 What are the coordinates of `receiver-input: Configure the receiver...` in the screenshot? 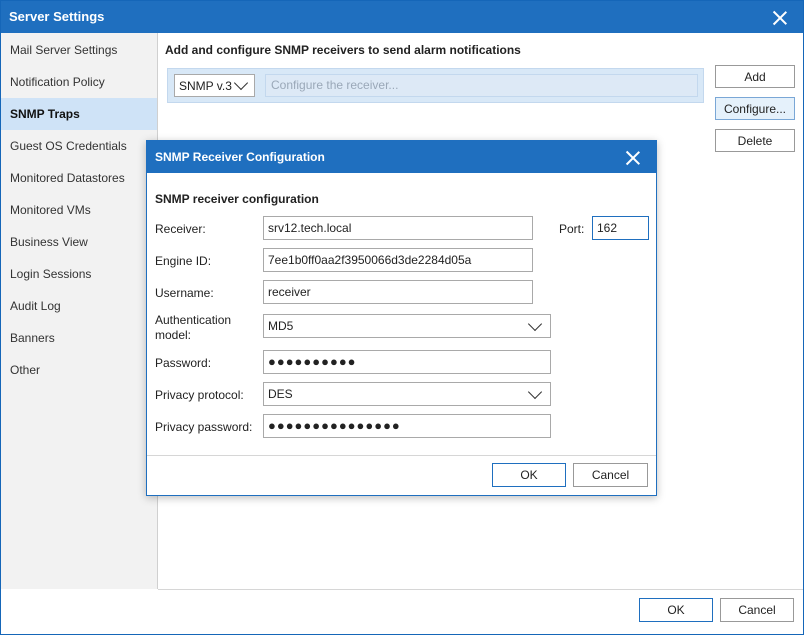 It's located at (481, 85).